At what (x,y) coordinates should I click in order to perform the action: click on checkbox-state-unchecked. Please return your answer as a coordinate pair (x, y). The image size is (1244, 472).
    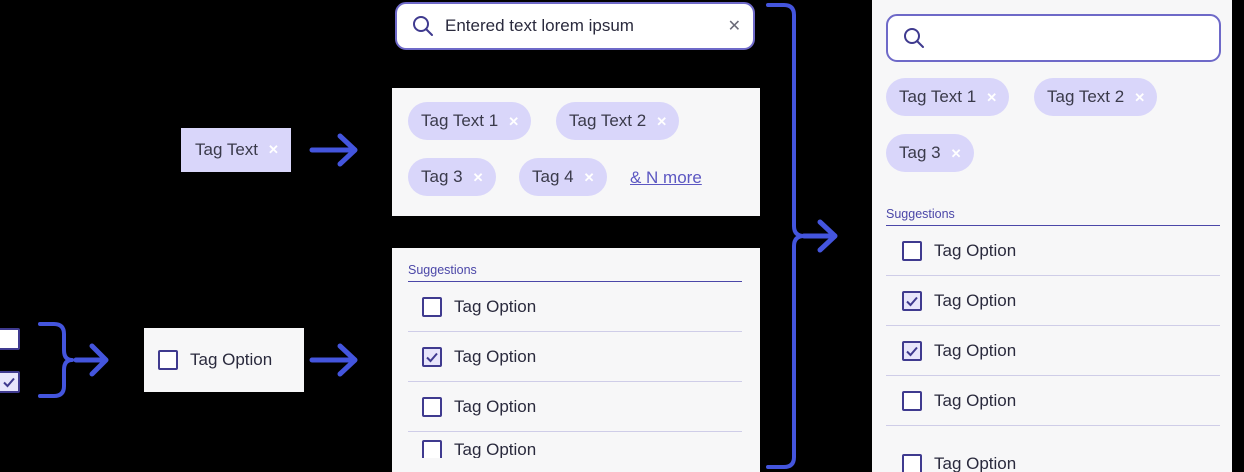
    Looking at the image, I should click on (10, 339).